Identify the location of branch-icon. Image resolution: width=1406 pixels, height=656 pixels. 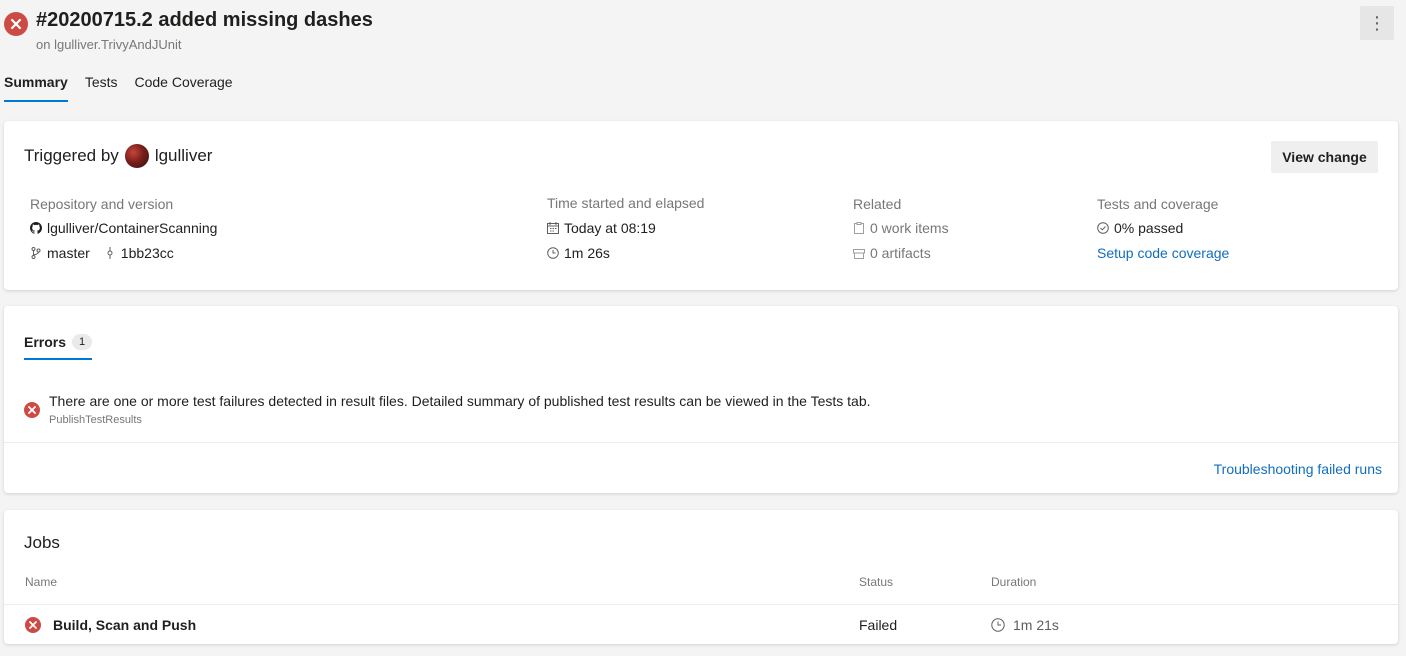
(36, 253).